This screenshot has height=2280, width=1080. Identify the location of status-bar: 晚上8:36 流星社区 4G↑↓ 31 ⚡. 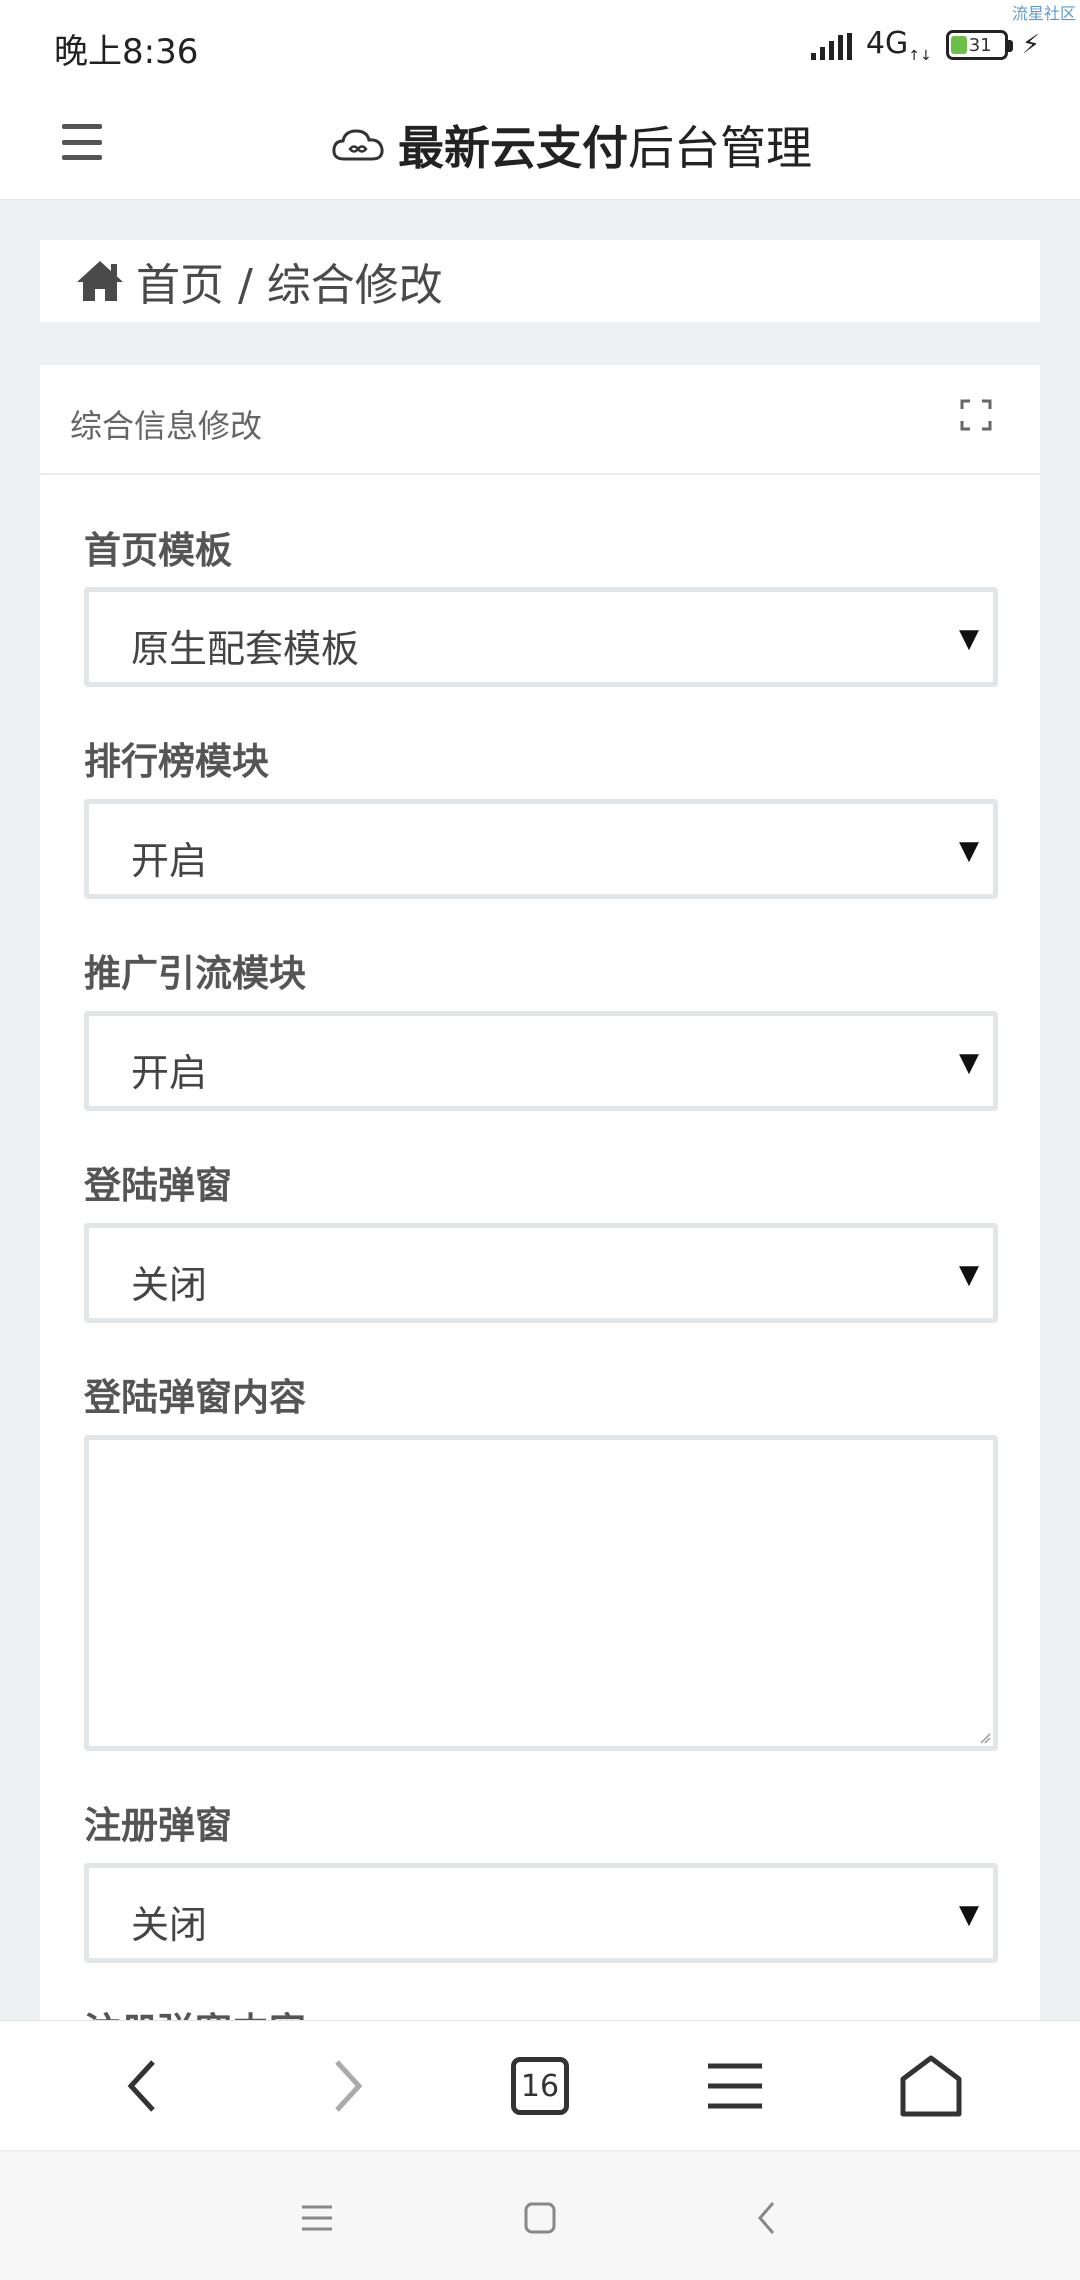
(540, 45).